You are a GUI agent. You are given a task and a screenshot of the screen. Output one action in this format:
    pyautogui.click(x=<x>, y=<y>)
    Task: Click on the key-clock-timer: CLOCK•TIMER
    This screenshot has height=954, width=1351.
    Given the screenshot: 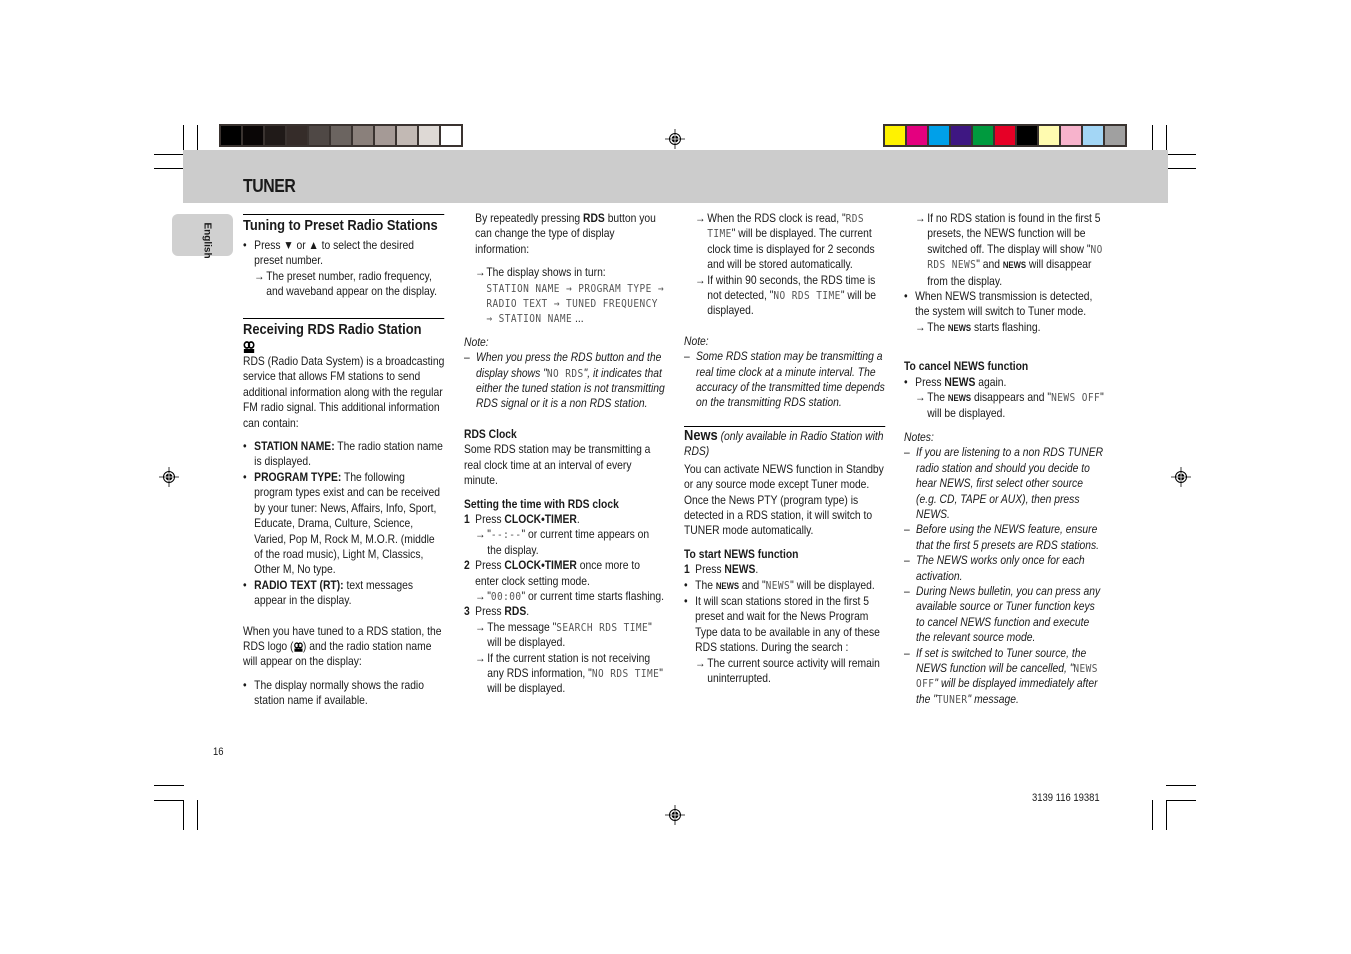 What is the action you would take?
    pyautogui.click(x=540, y=565)
    